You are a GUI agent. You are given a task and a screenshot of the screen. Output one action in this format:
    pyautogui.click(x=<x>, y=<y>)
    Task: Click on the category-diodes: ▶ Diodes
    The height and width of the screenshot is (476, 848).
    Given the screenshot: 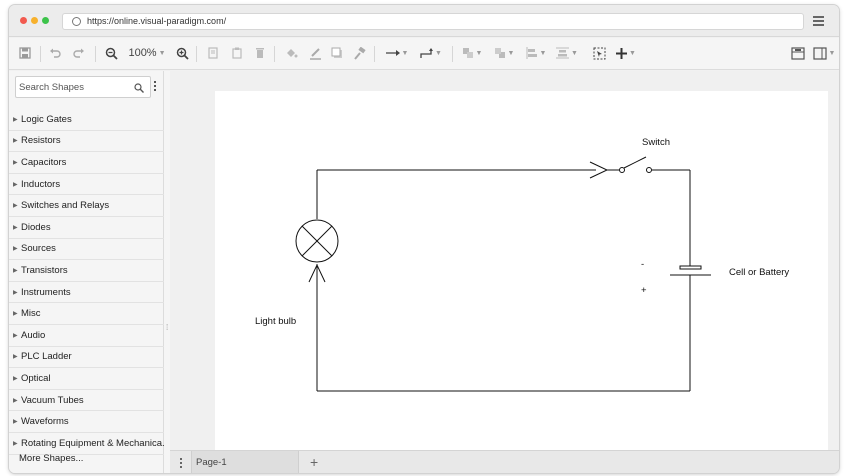 What is the action you would take?
    pyautogui.click(x=86, y=228)
    